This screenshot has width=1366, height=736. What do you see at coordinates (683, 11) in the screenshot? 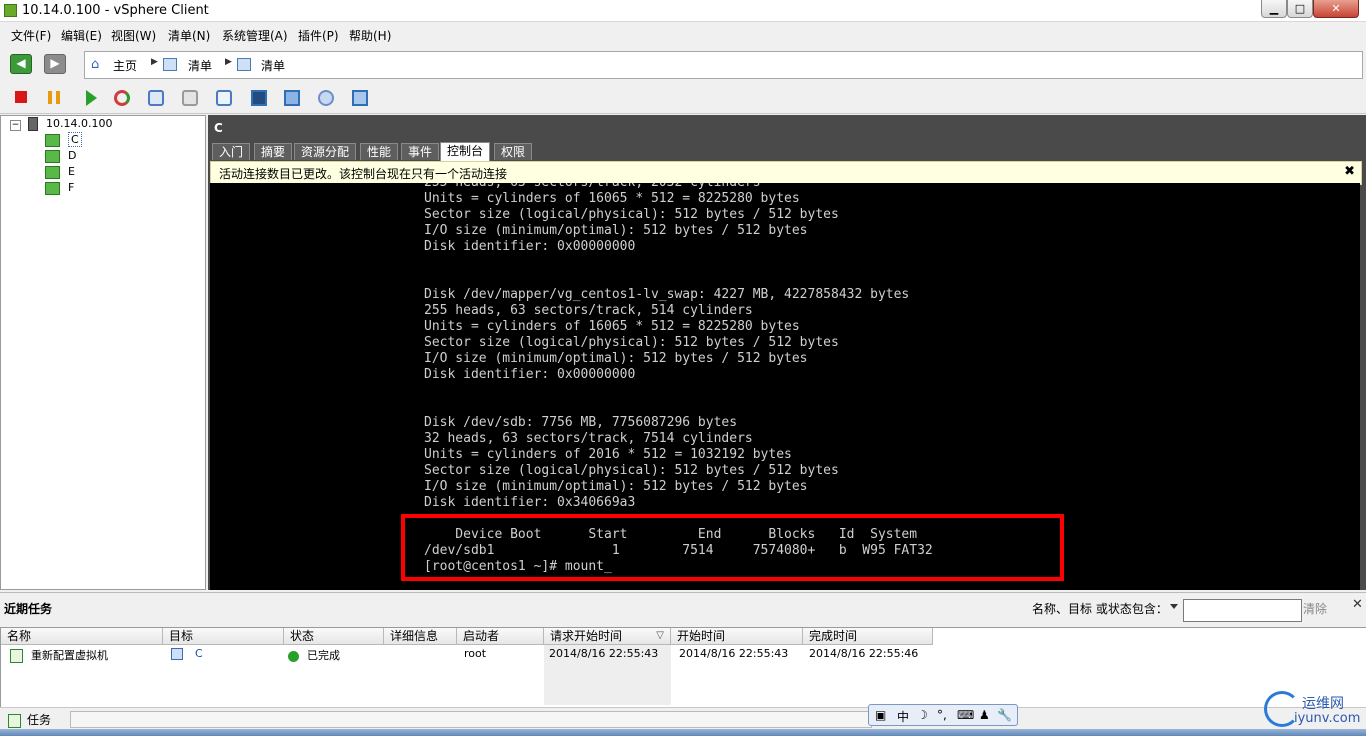
I see `title-bar: 10.14.0.100 - vSphere Client ▁ □ ✕` at bounding box center [683, 11].